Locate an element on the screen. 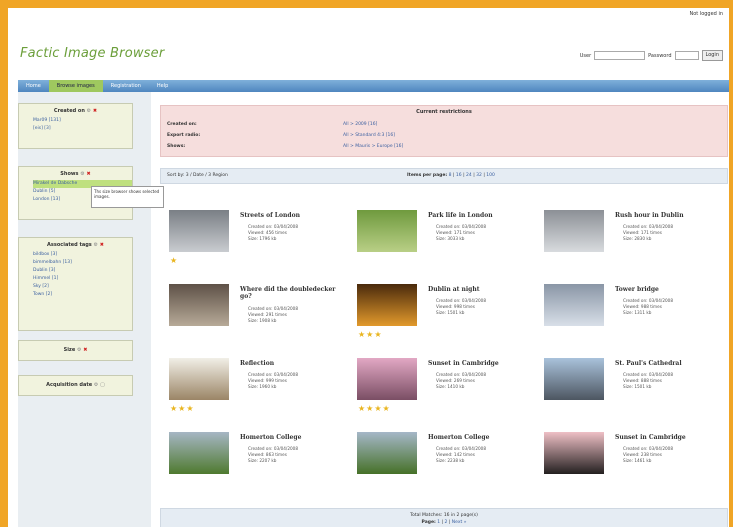 The height and width of the screenshot is (527, 733). login-button: Login is located at coordinates (712, 55).